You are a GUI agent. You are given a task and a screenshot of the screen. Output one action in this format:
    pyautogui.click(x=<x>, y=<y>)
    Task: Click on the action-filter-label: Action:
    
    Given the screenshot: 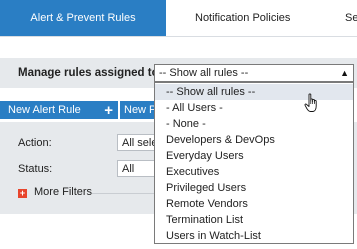 What is the action you would take?
    pyautogui.click(x=35, y=143)
    